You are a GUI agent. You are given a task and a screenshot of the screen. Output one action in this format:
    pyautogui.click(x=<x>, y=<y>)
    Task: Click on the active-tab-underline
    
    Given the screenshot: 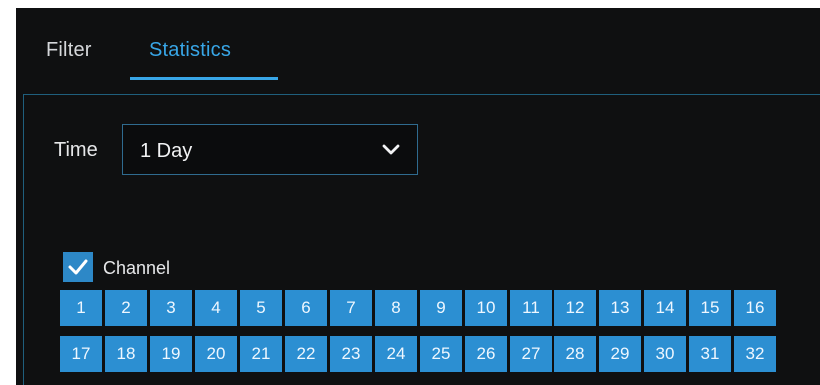 What is the action you would take?
    pyautogui.click(x=204, y=78)
    